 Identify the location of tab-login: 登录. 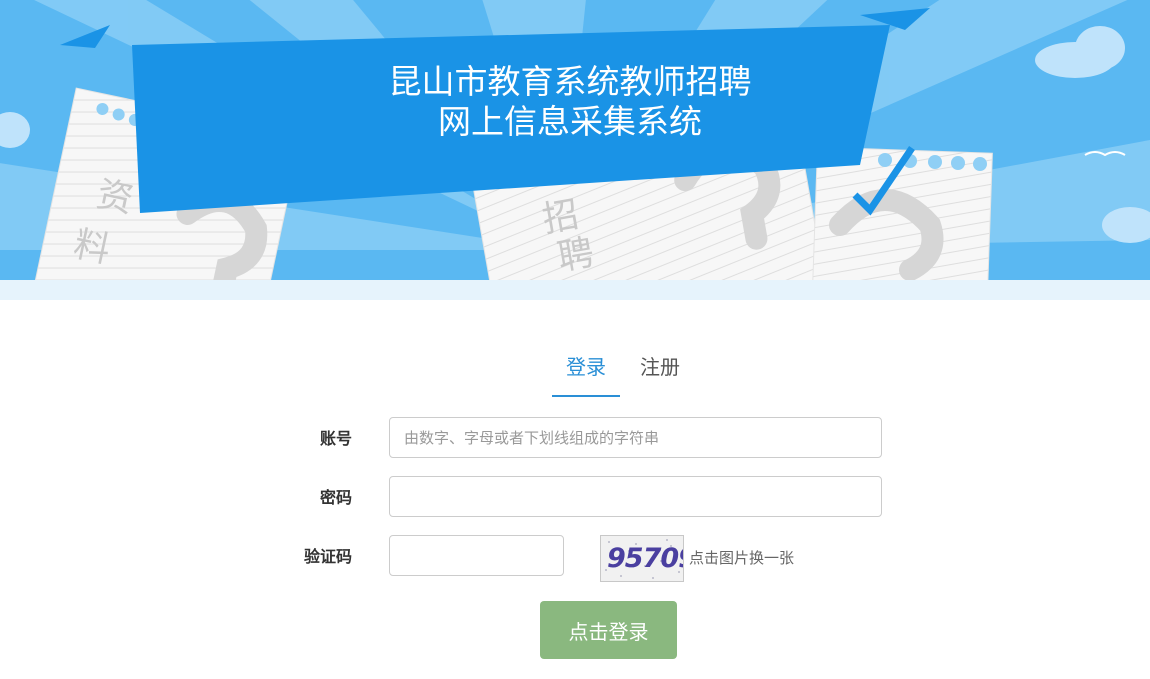
(586, 371).